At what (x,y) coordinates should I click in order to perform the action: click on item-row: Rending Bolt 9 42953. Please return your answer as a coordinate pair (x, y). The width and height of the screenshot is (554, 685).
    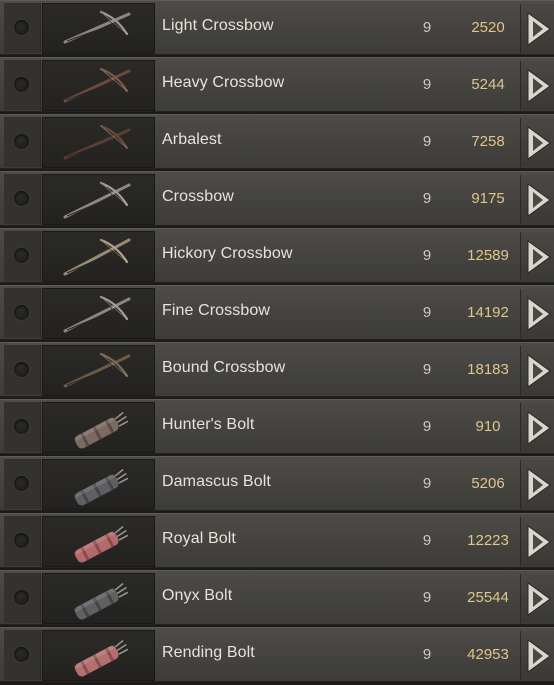
    Looking at the image, I should click on (277, 654).